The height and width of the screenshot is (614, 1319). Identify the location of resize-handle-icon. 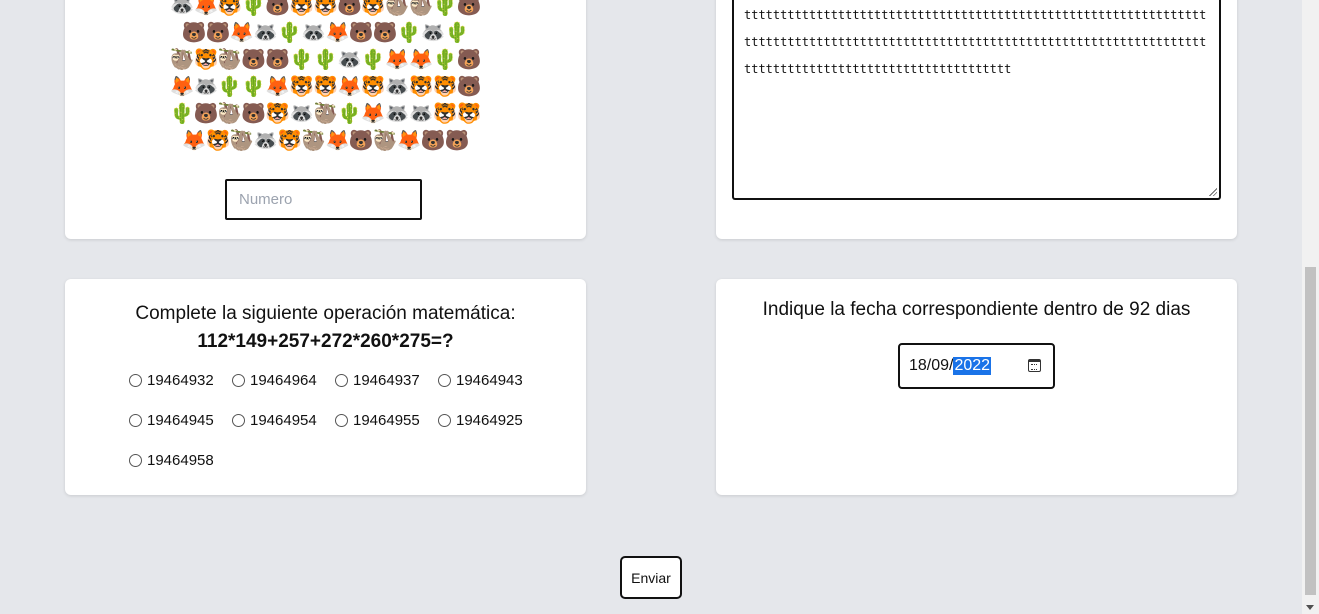
(1212, 191).